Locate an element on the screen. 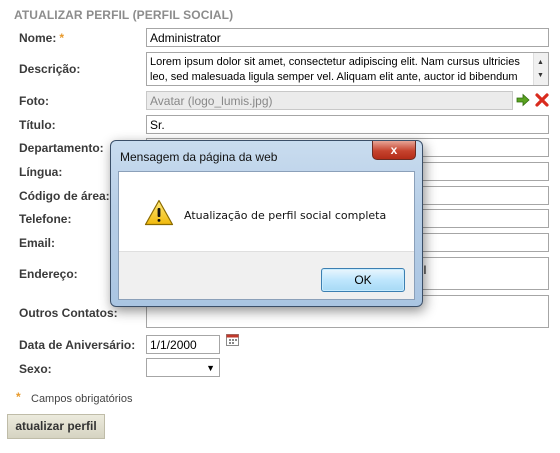  form-title: ATUALIZAR PERFIL (PERFIL SOCIAL) is located at coordinates (124, 15).